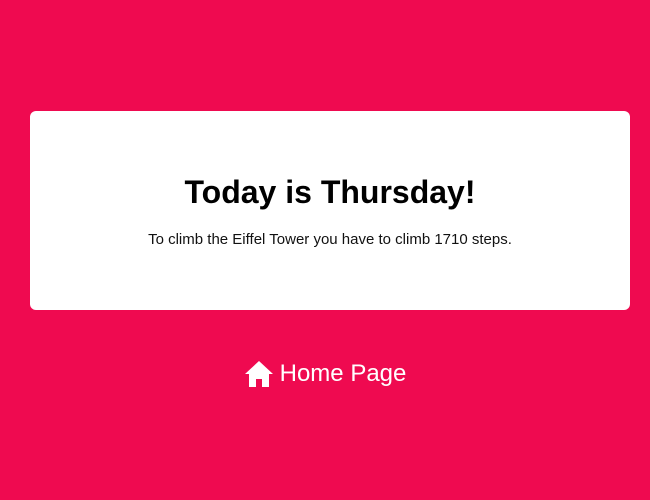 Image resolution: width=650 pixels, height=500 pixels. I want to click on home-icon, so click(259, 374).